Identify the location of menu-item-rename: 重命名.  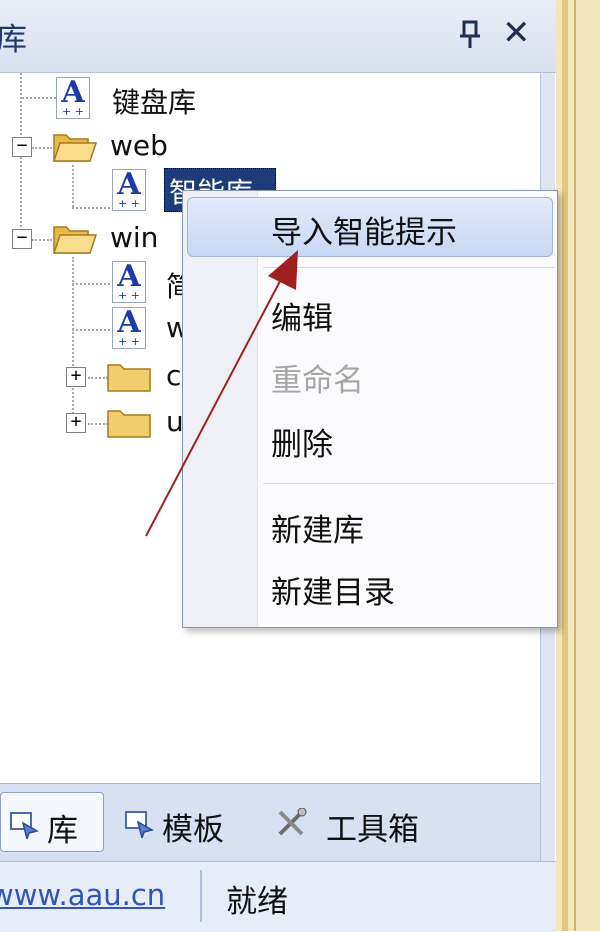
(317, 381).